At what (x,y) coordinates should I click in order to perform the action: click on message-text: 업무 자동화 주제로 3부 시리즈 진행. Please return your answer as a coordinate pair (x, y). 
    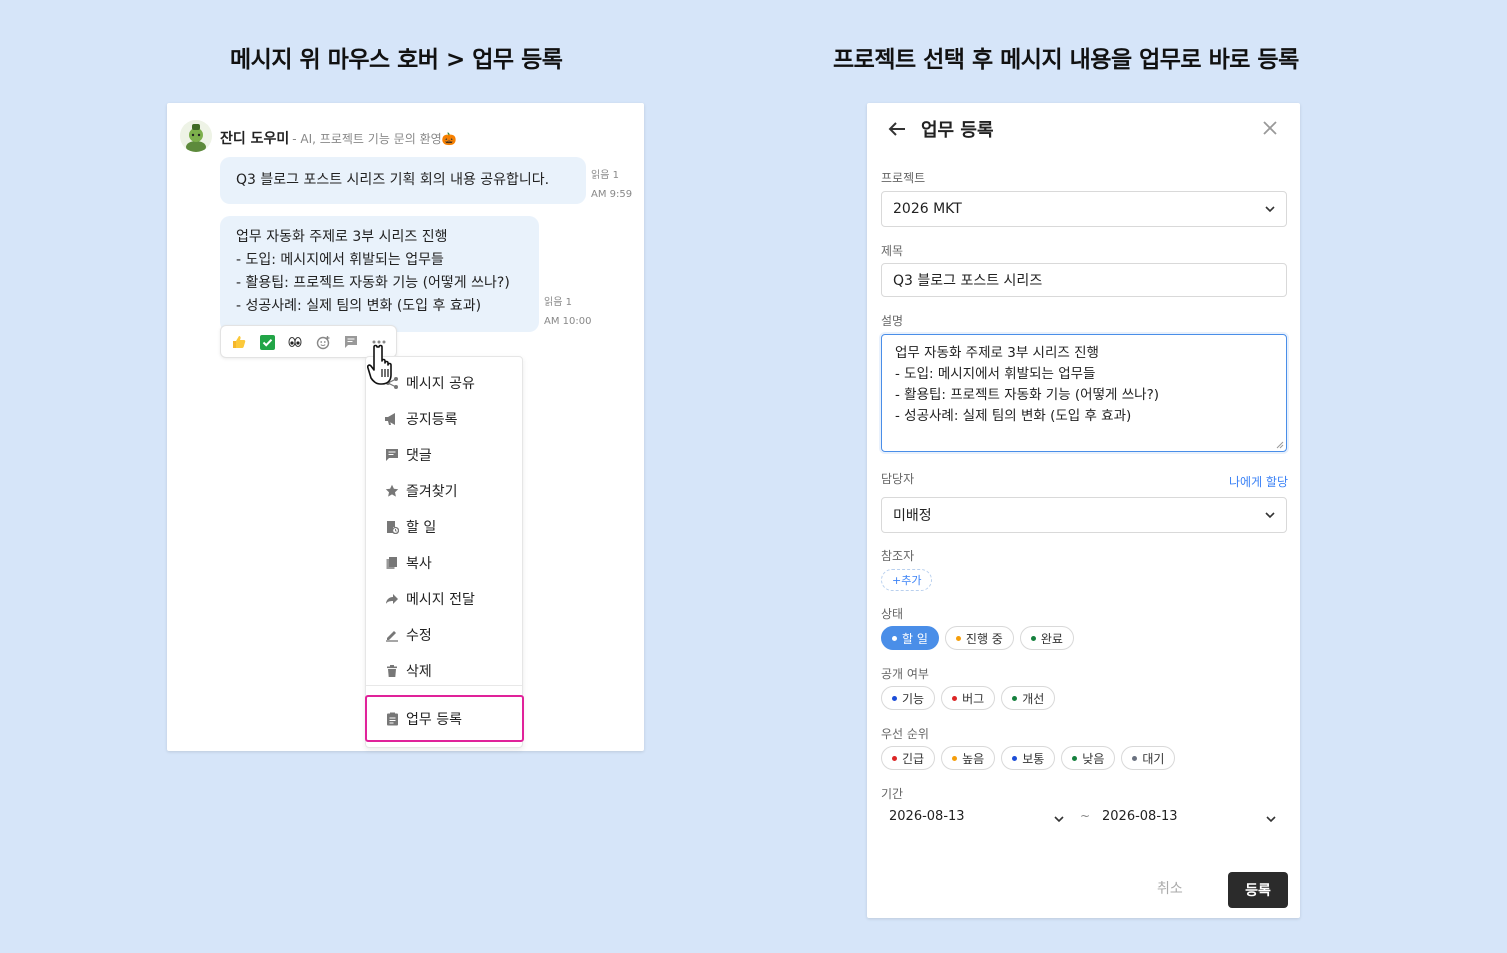
    Looking at the image, I should click on (342, 237).